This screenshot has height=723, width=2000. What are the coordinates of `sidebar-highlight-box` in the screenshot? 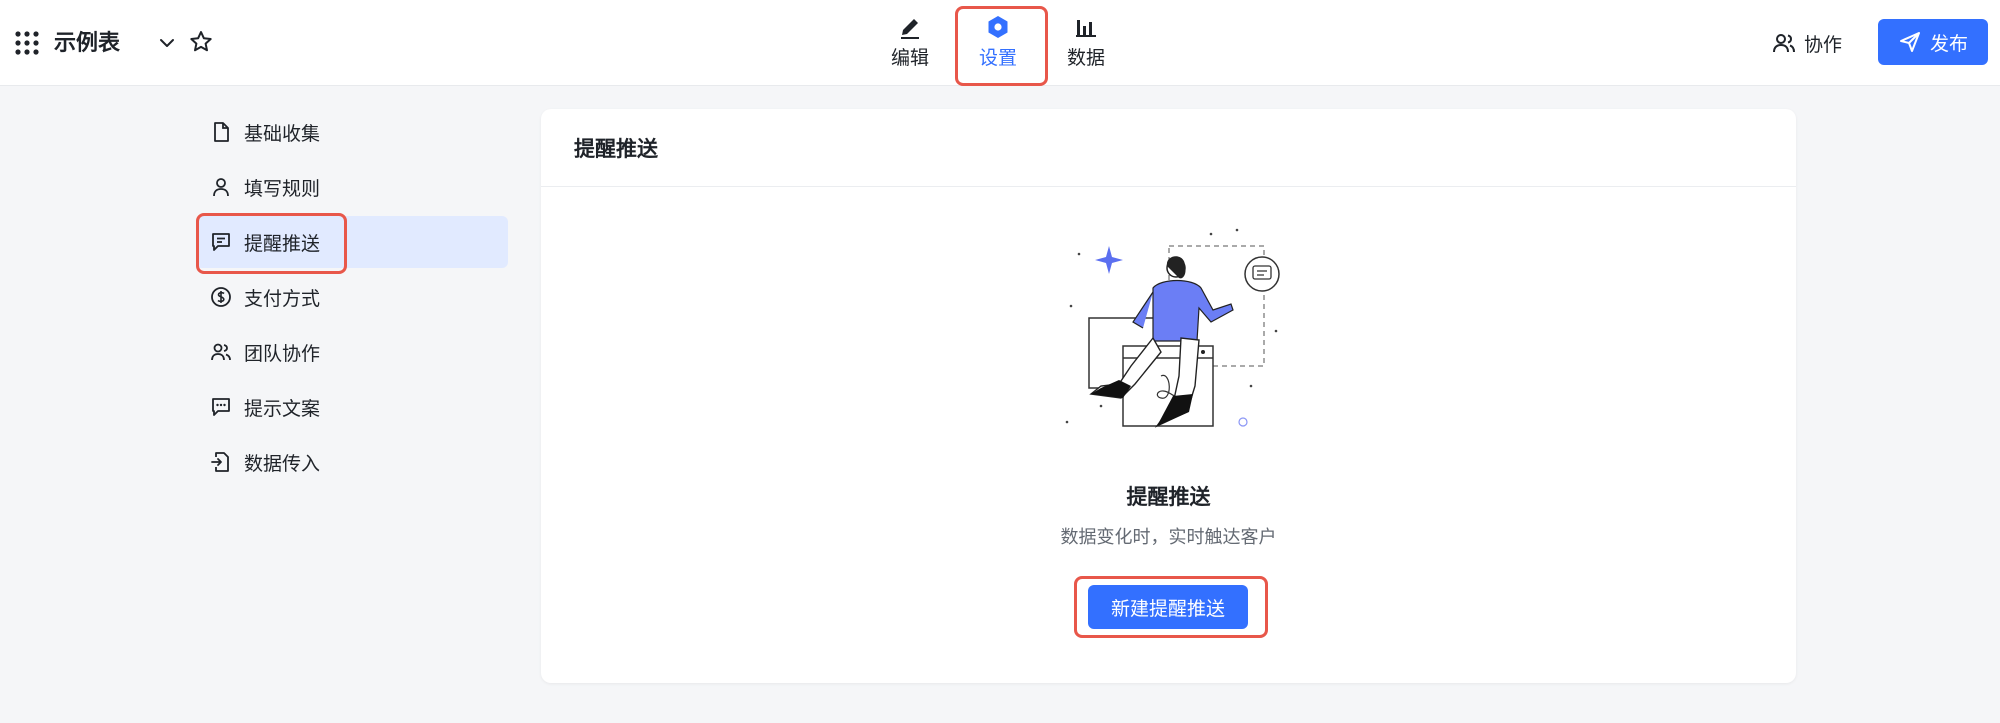 It's located at (271, 243).